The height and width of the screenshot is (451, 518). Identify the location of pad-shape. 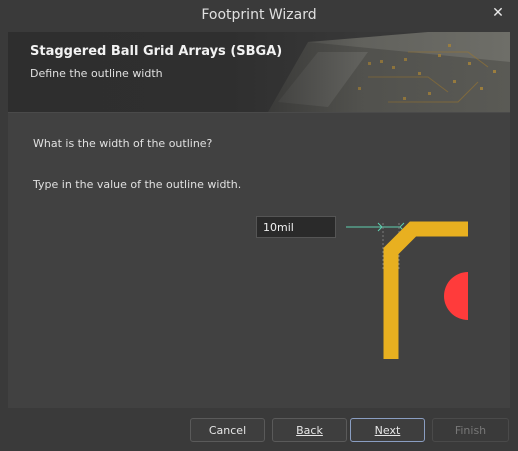
(456, 296).